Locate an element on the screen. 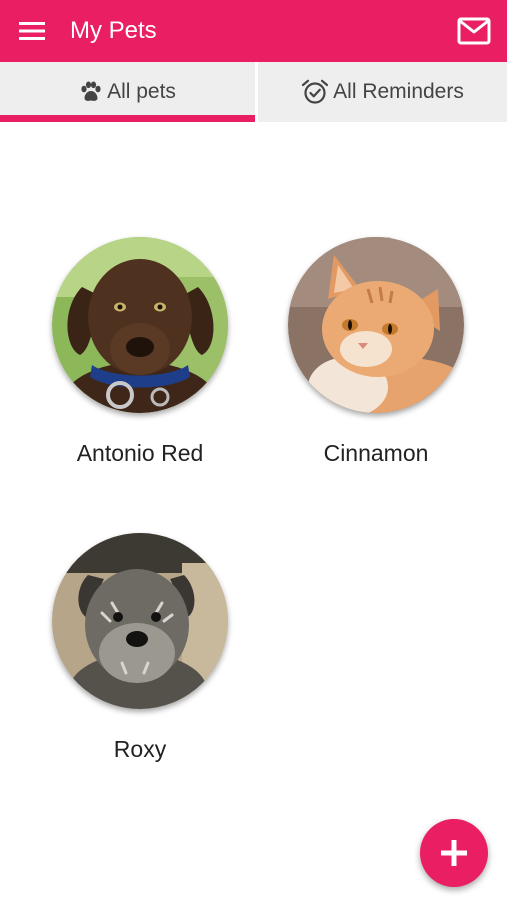 The height and width of the screenshot is (900, 507). page-title: My Pets is located at coordinates (113, 30).